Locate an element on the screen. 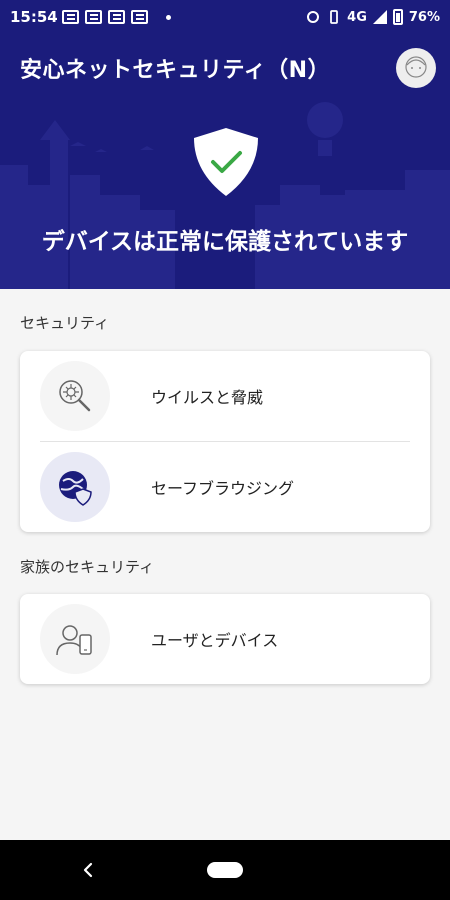  status-time: 15:54 is located at coordinates (34, 17).